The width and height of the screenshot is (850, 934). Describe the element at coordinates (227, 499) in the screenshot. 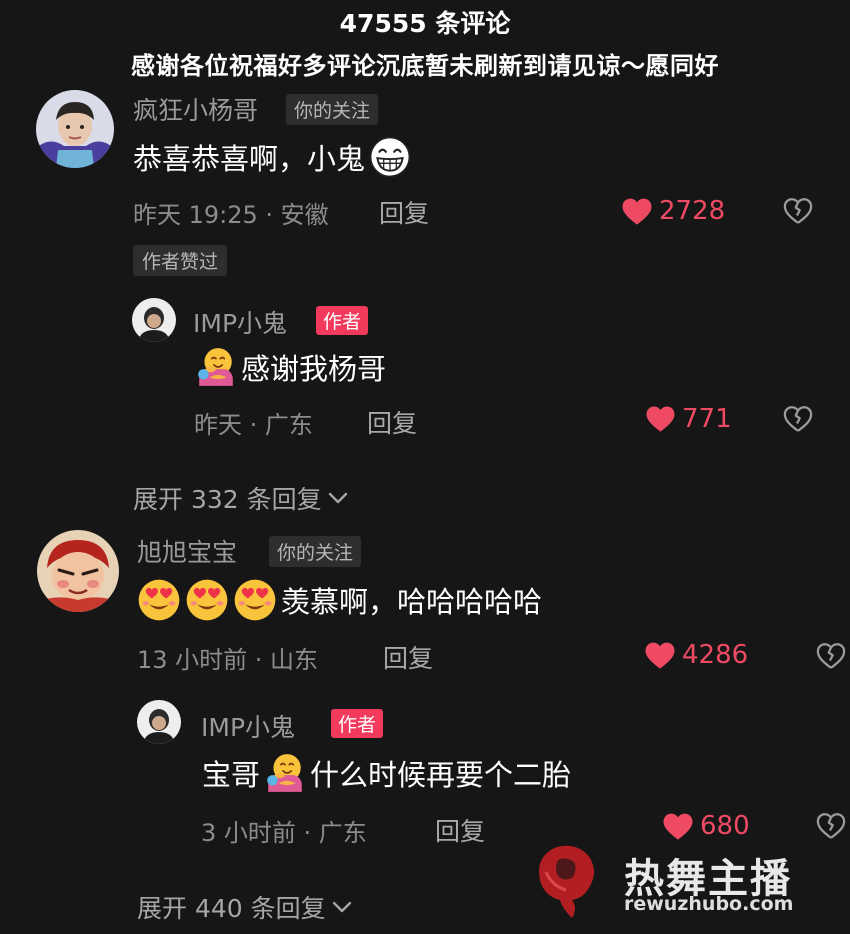

I see `expand-replies-label: 展开 332 条回复` at that location.